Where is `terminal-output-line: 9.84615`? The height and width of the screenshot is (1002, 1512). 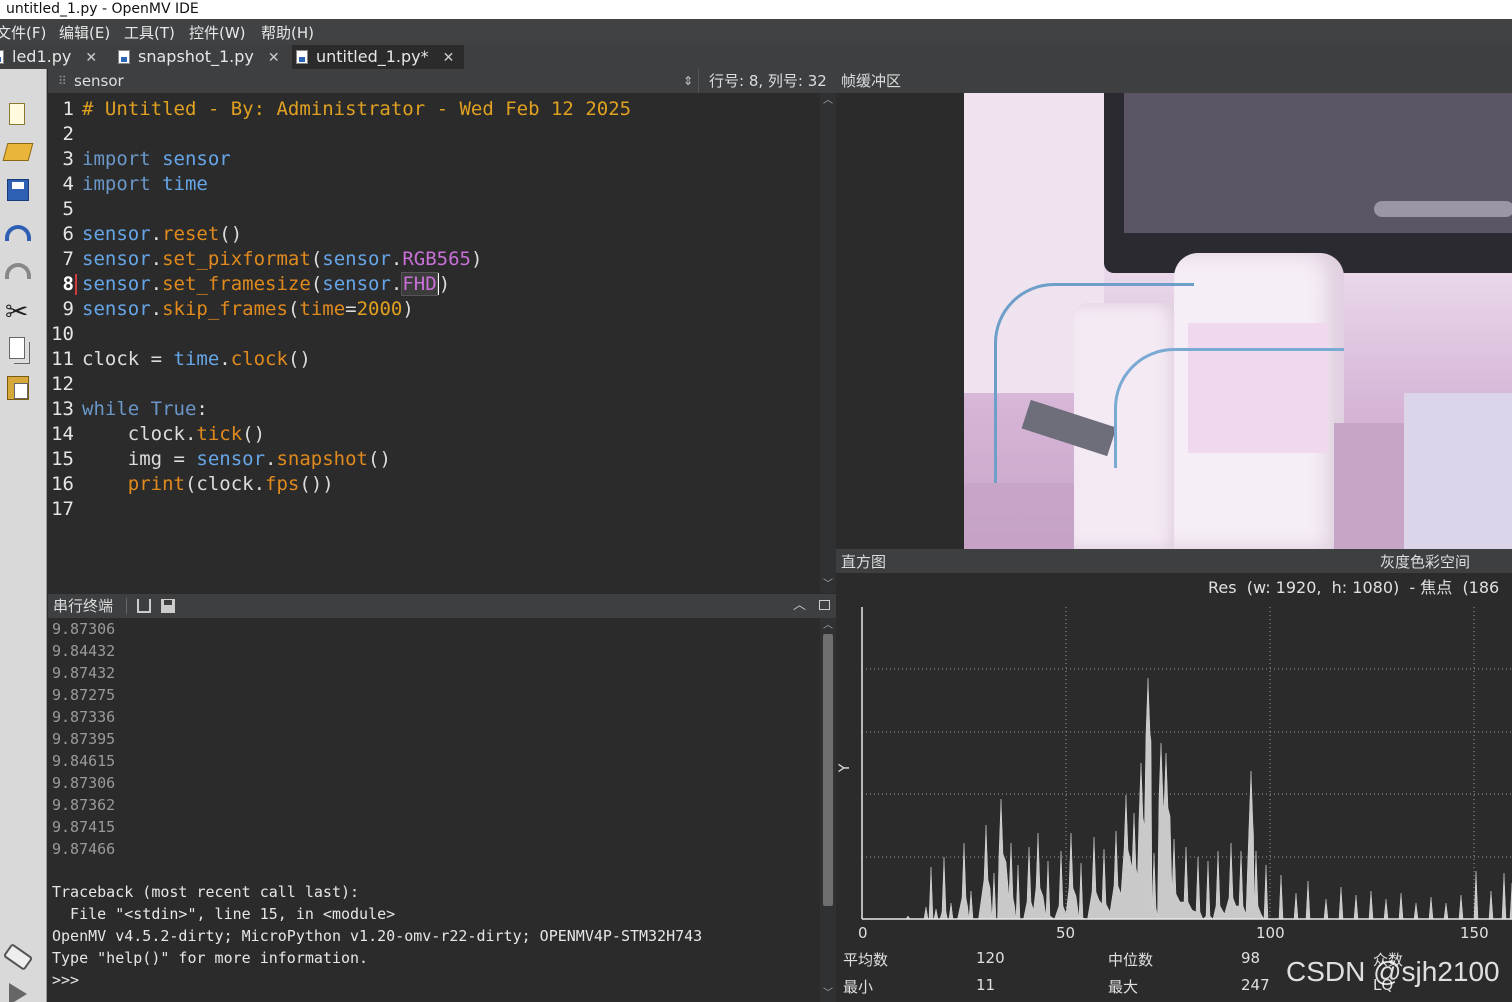 terminal-output-line: 9.84615 is located at coordinates (84, 761).